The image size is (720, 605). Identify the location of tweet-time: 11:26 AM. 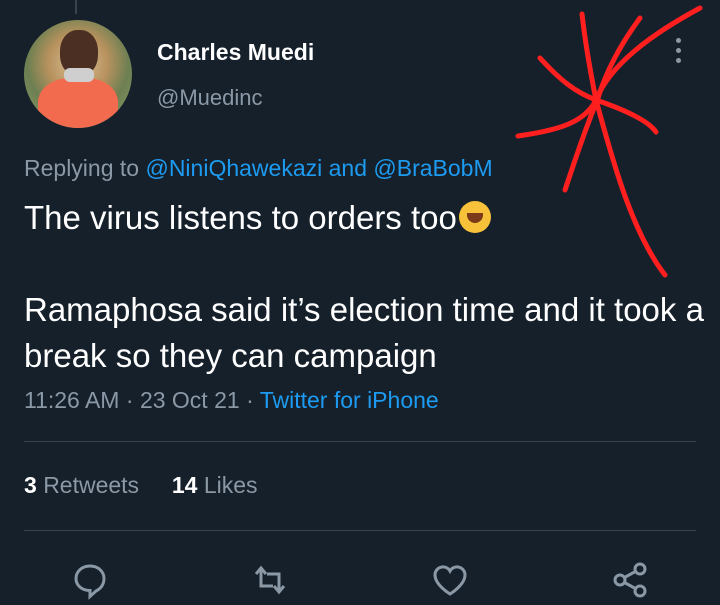
(71, 400).